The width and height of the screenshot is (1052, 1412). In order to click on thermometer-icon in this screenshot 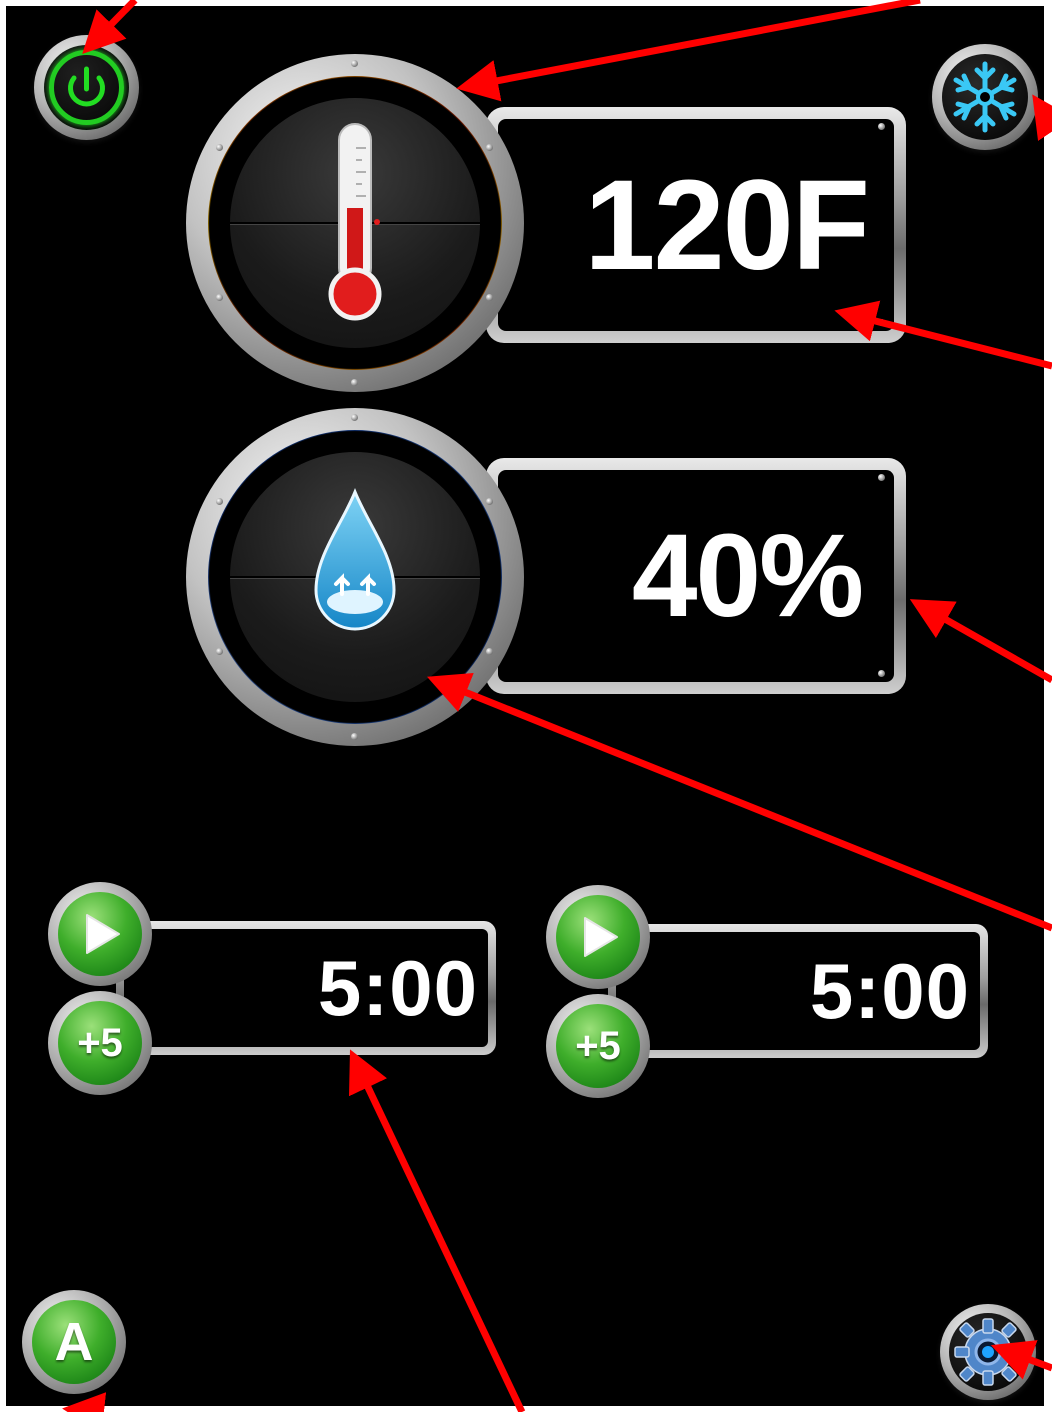, I will do `click(355, 222)`.